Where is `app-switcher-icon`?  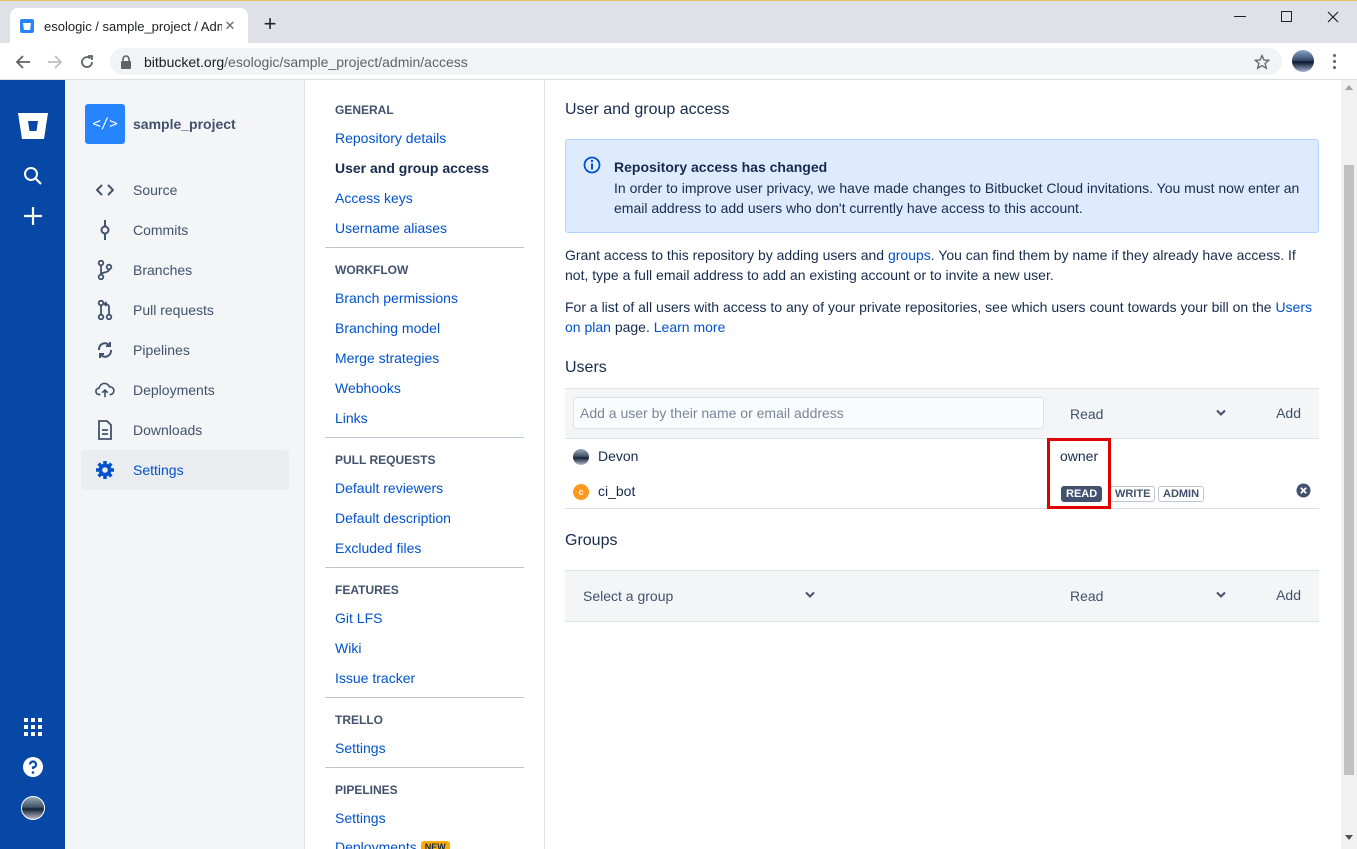 app-switcher-icon is located at coordinates (33, 727).